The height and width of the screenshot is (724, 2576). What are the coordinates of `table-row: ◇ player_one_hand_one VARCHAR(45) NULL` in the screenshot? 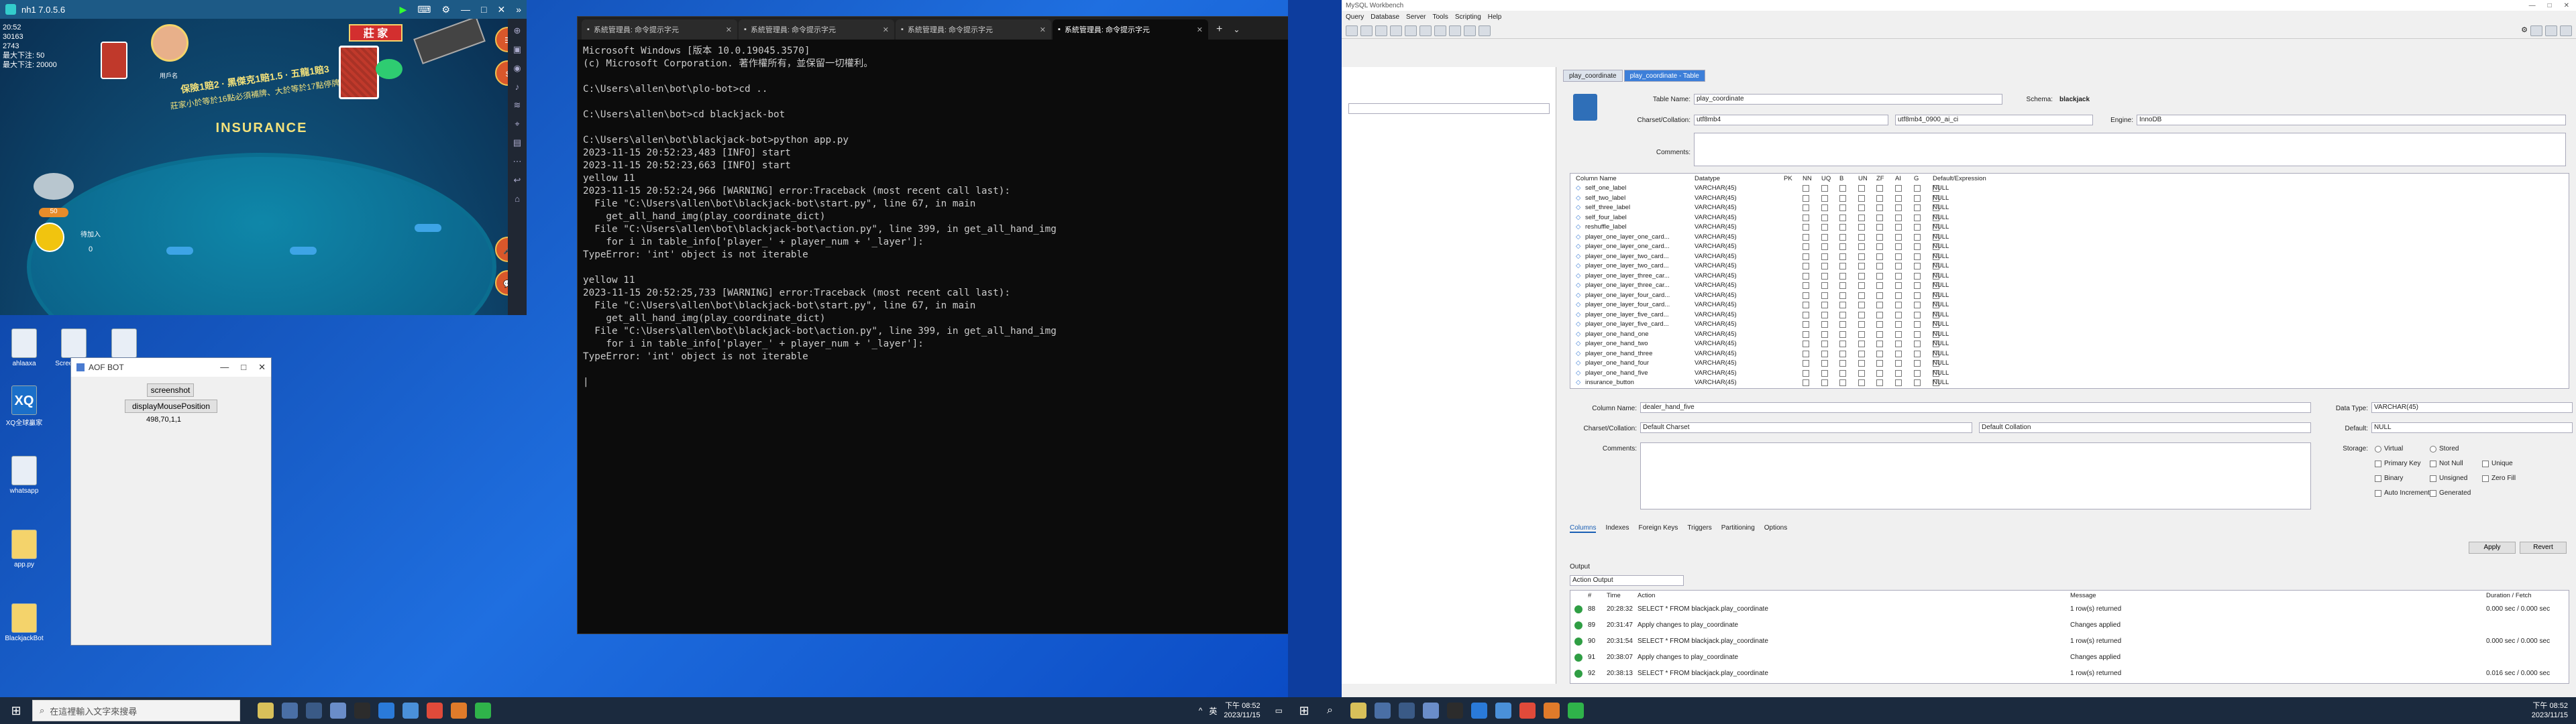 It's located at (2069, 334).